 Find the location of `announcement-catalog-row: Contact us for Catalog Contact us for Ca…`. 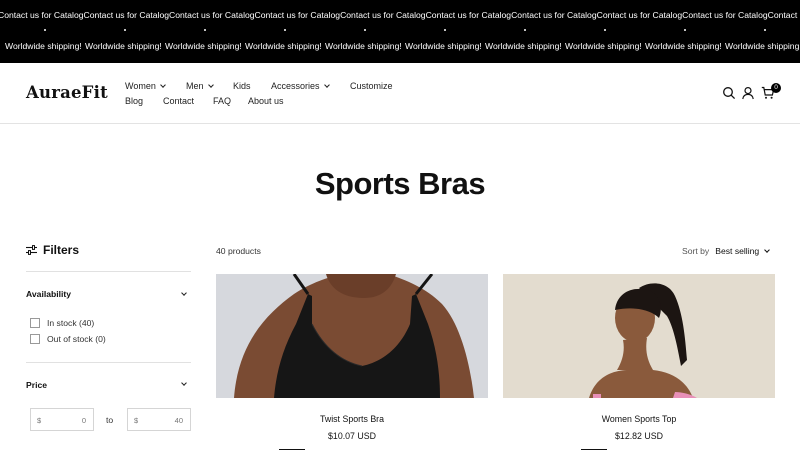

announcement-catalog-row: Contact us for Catalog Contact us for Ca… is located at coordinates (400, 15).